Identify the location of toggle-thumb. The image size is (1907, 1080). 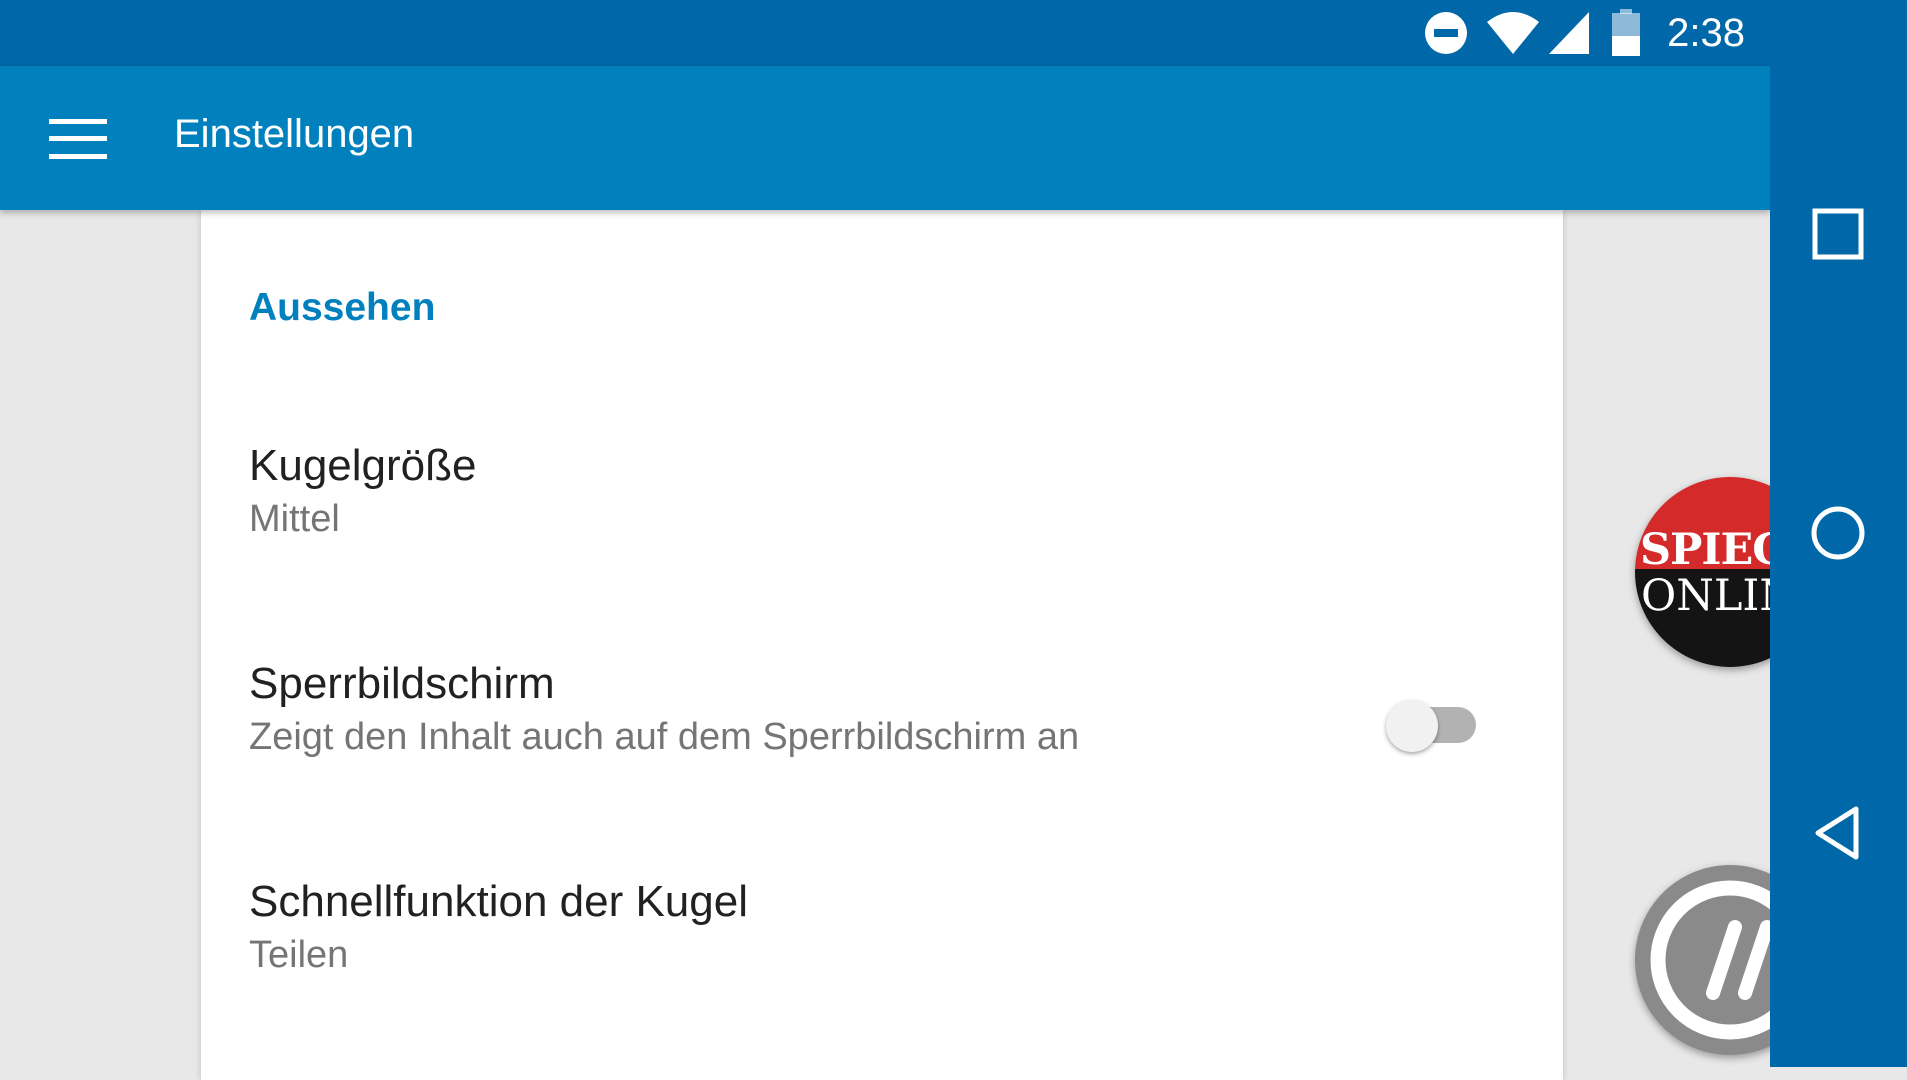
(1412, 726).